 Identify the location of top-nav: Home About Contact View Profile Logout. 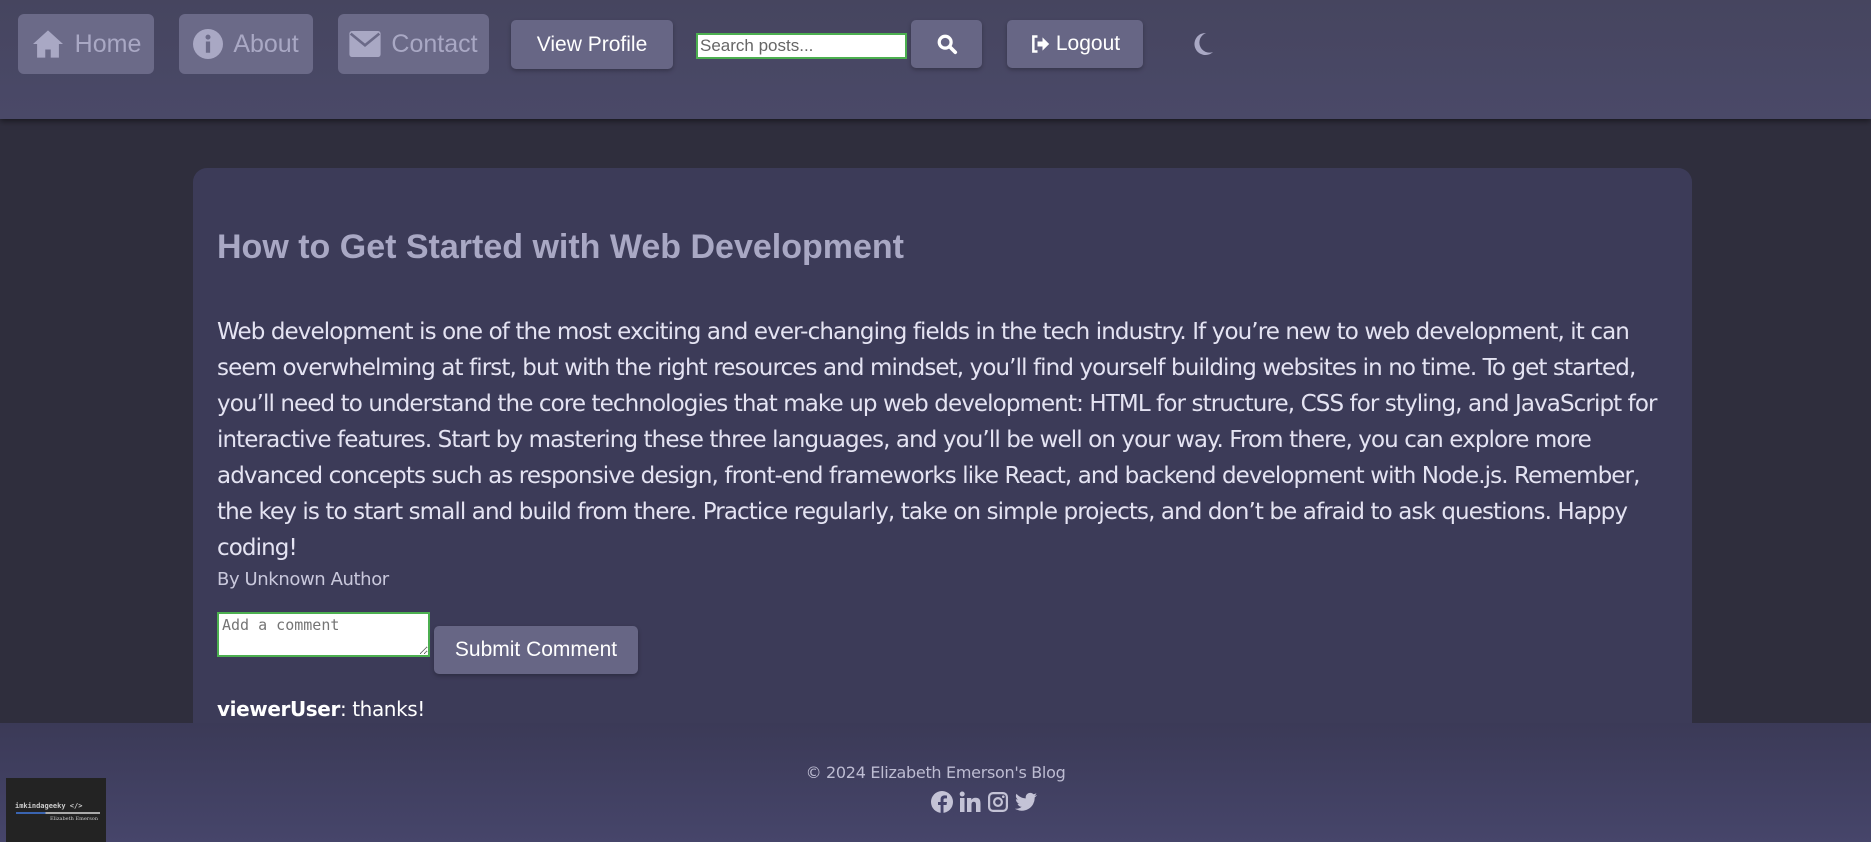
(935, 59).